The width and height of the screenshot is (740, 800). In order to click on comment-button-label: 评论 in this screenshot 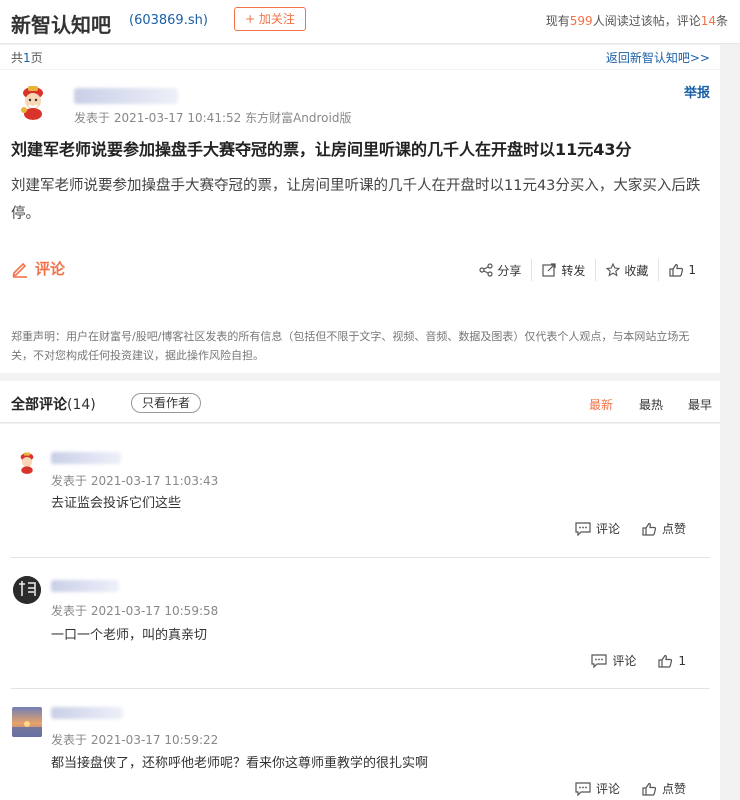, I will do `click(50, 269)`.